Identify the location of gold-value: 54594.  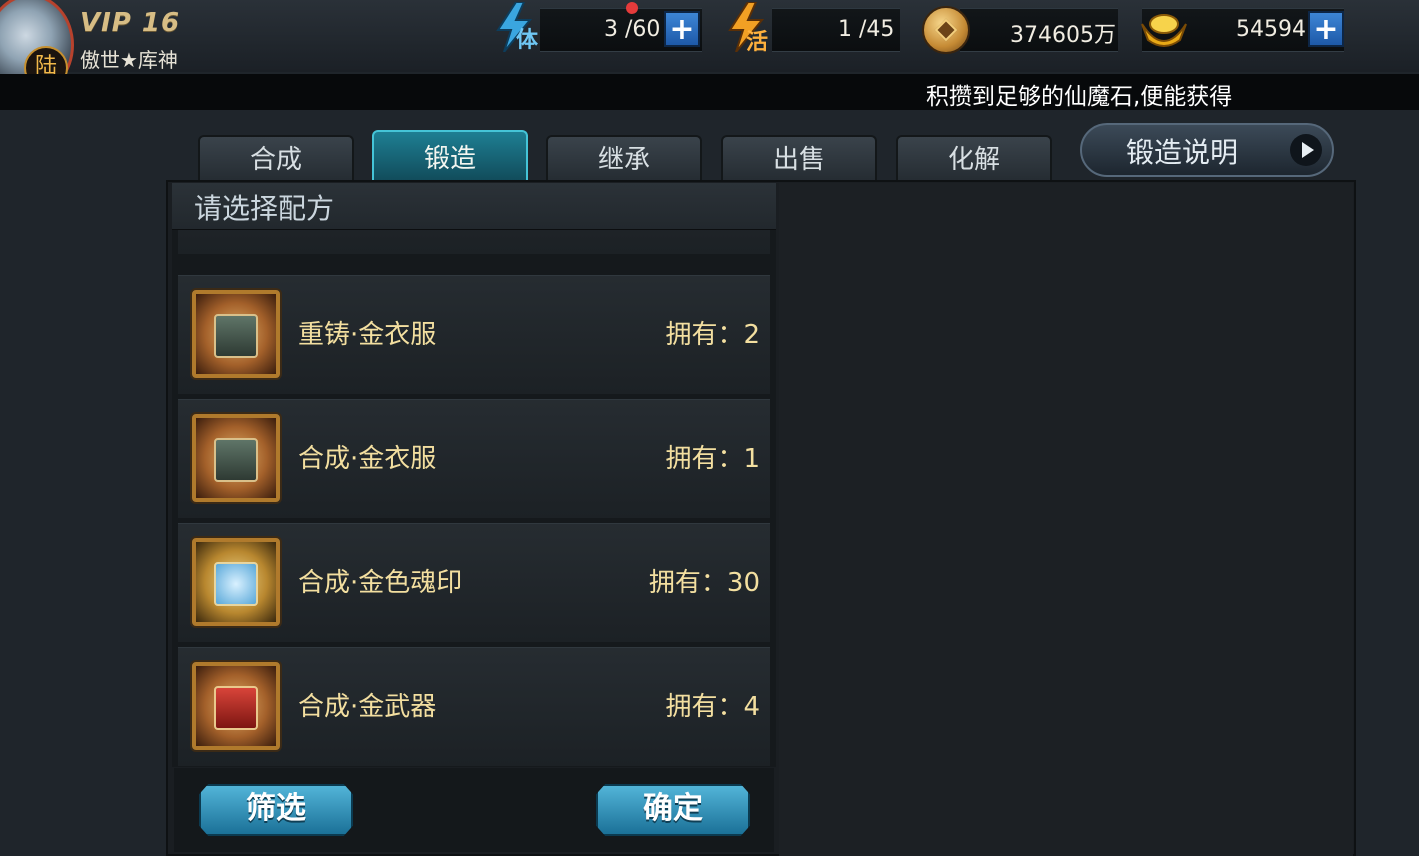
(1271, 29).